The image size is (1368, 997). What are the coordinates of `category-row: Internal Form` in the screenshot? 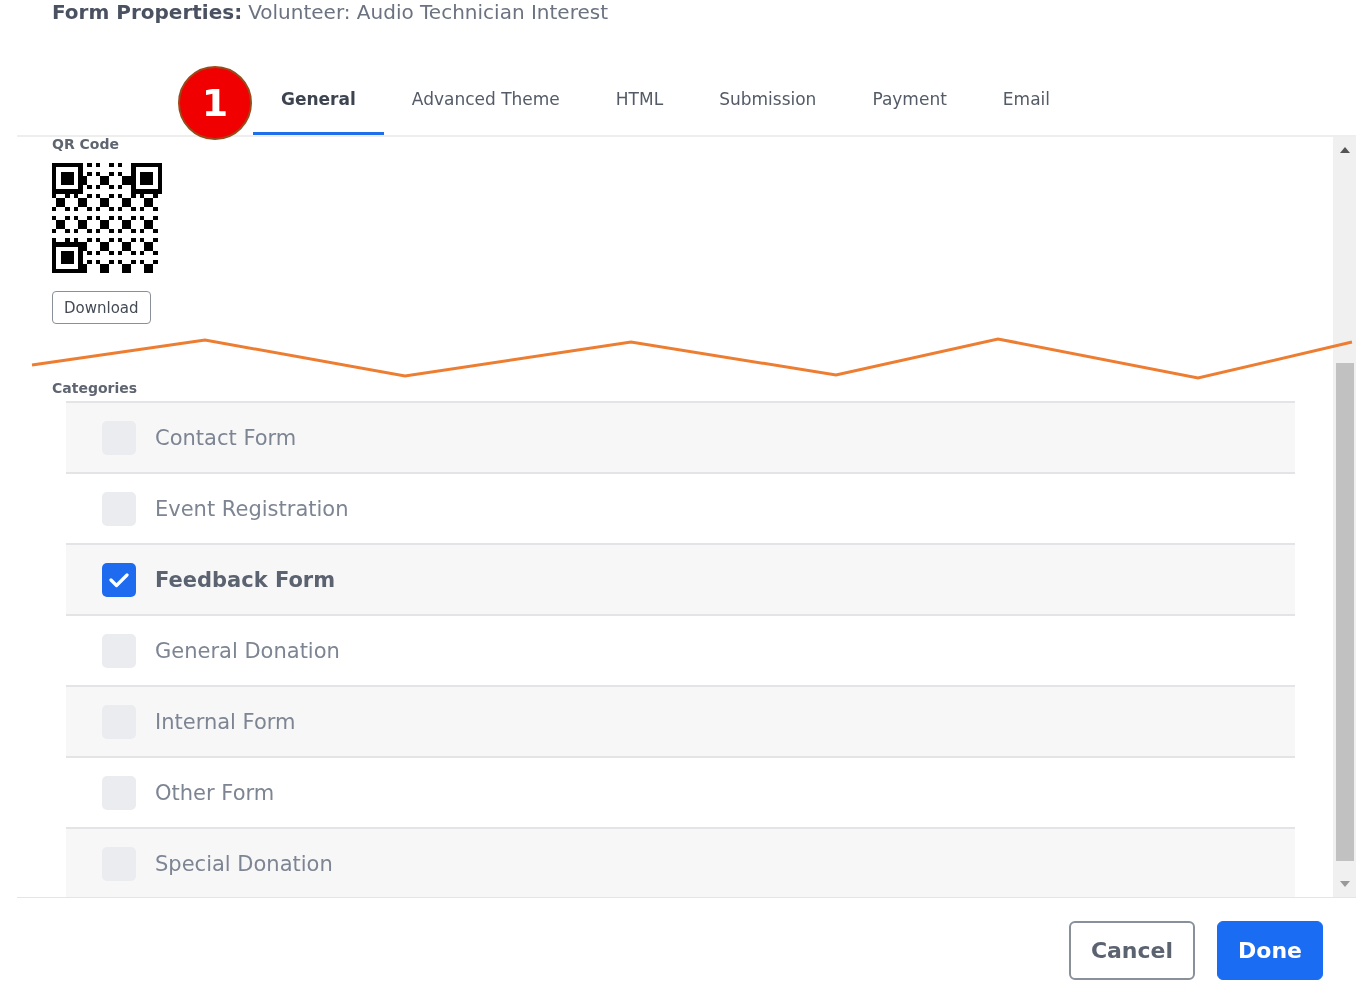 It's located at (680, 720).